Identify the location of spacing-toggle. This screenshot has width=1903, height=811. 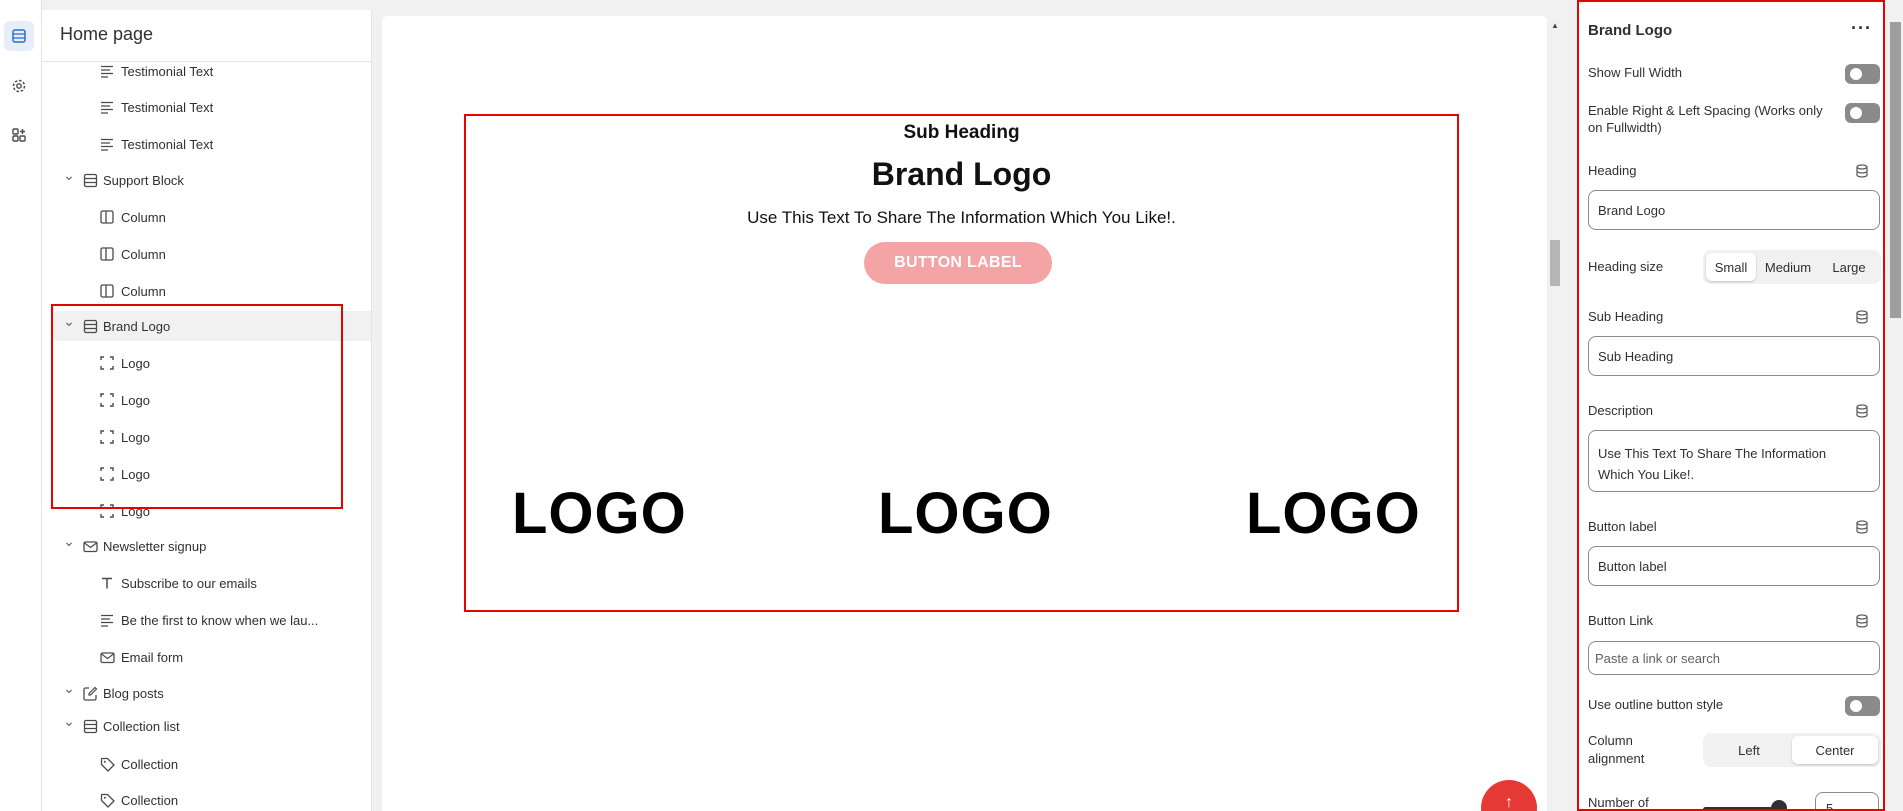
(1862, 113).